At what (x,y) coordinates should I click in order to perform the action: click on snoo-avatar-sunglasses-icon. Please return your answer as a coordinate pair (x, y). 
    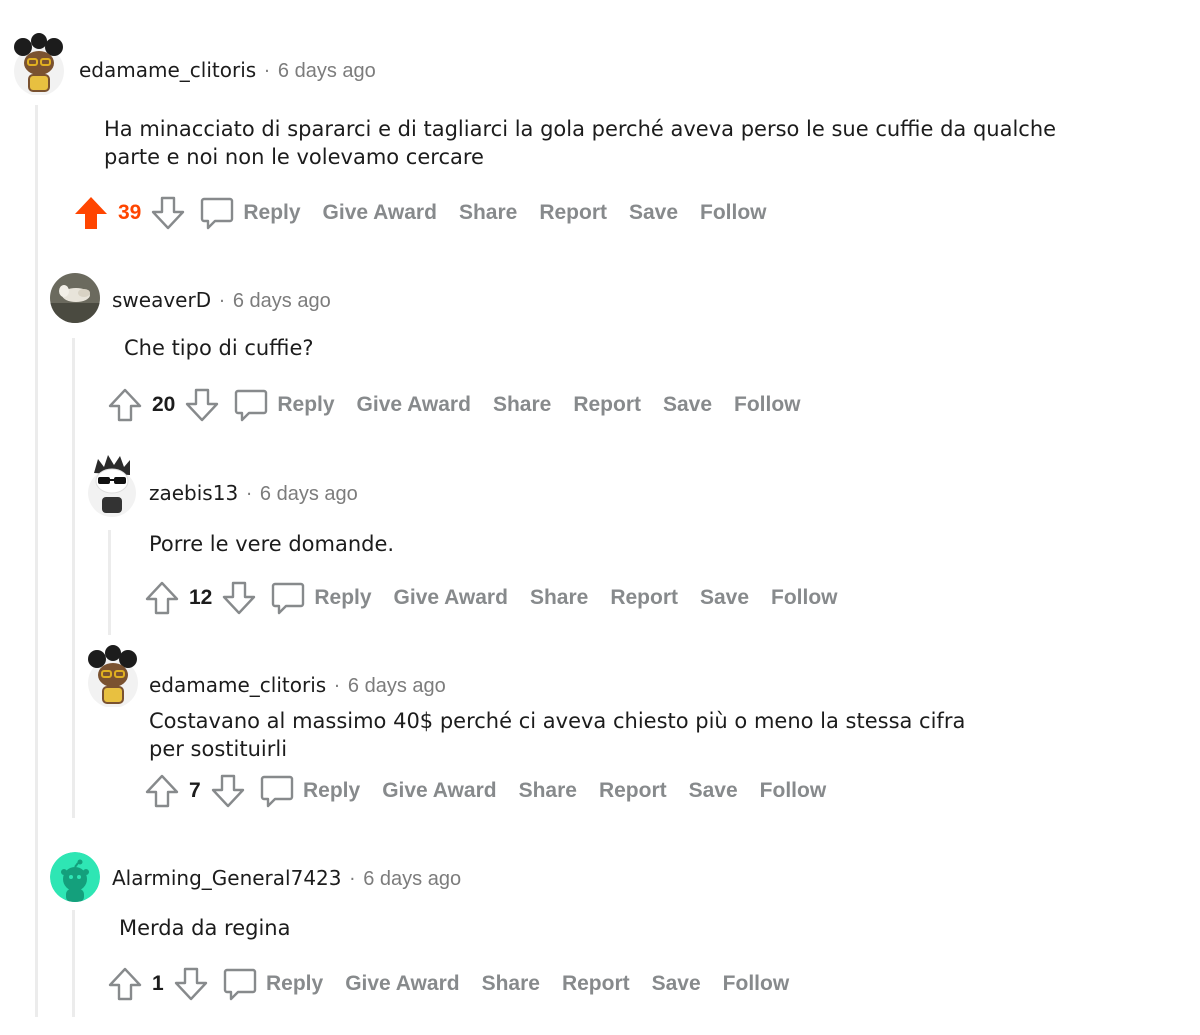
    Looking at the image, I should click on (112, 486).